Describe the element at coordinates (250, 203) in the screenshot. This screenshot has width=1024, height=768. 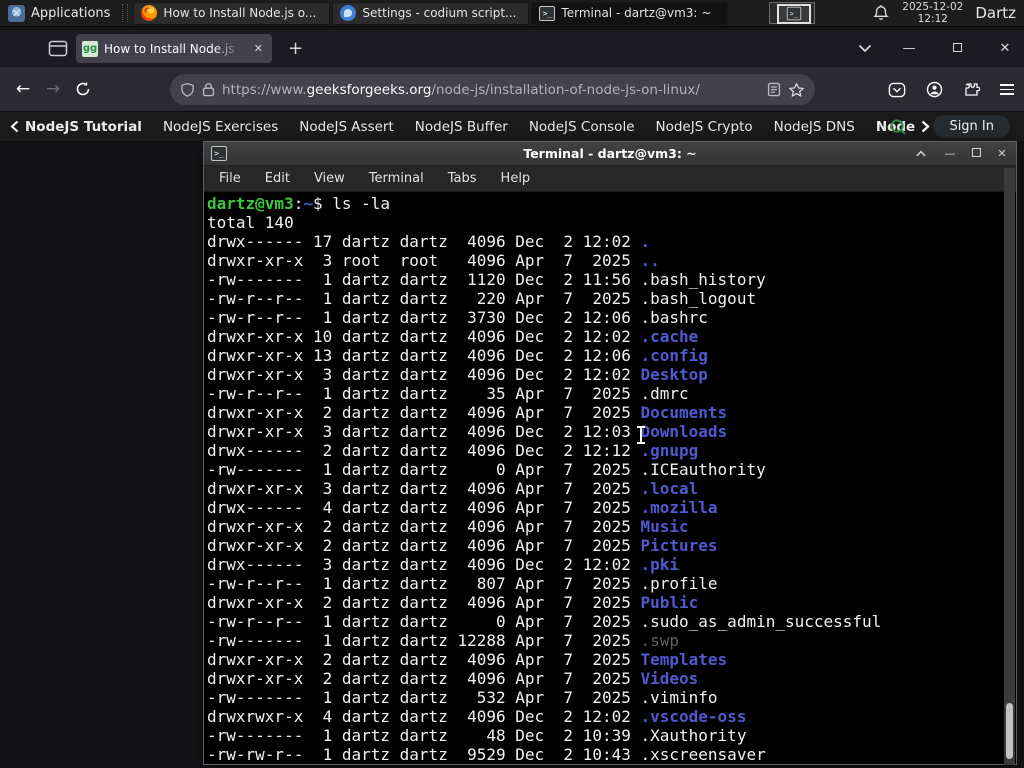
I see `prompt-userhost: dartz@vm3` at that location.